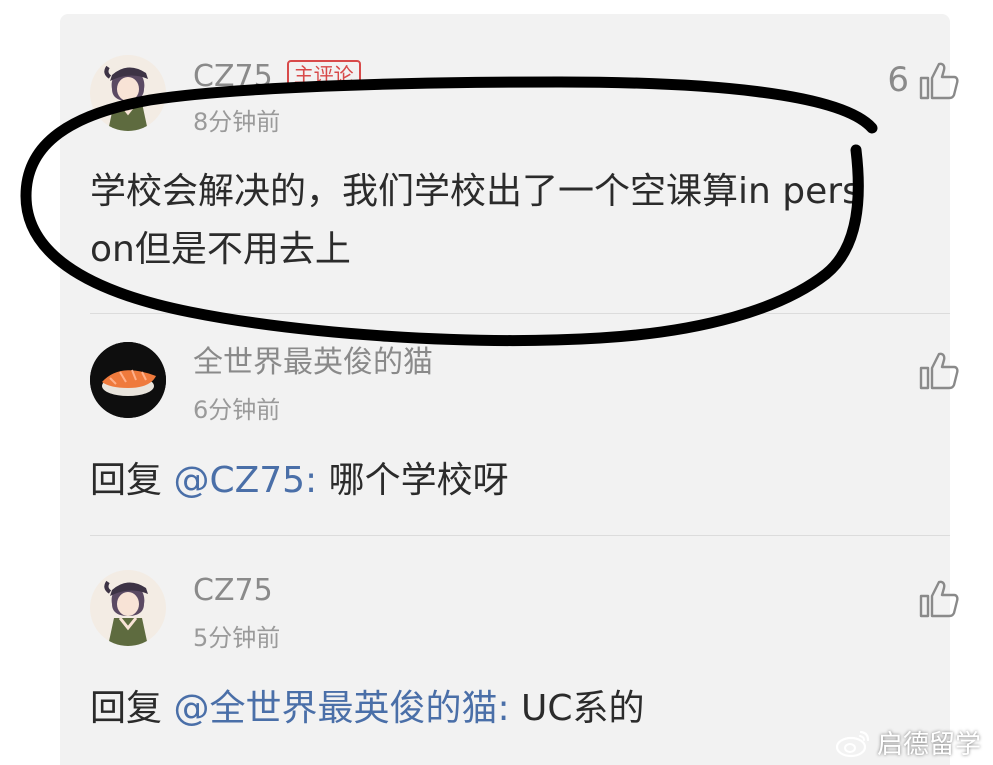 The width and height of the screenshot is (993, 765). Describe the element at coordinates (237, 122) in the screenshot. I see `comment-time: 8分钟前` at that location.